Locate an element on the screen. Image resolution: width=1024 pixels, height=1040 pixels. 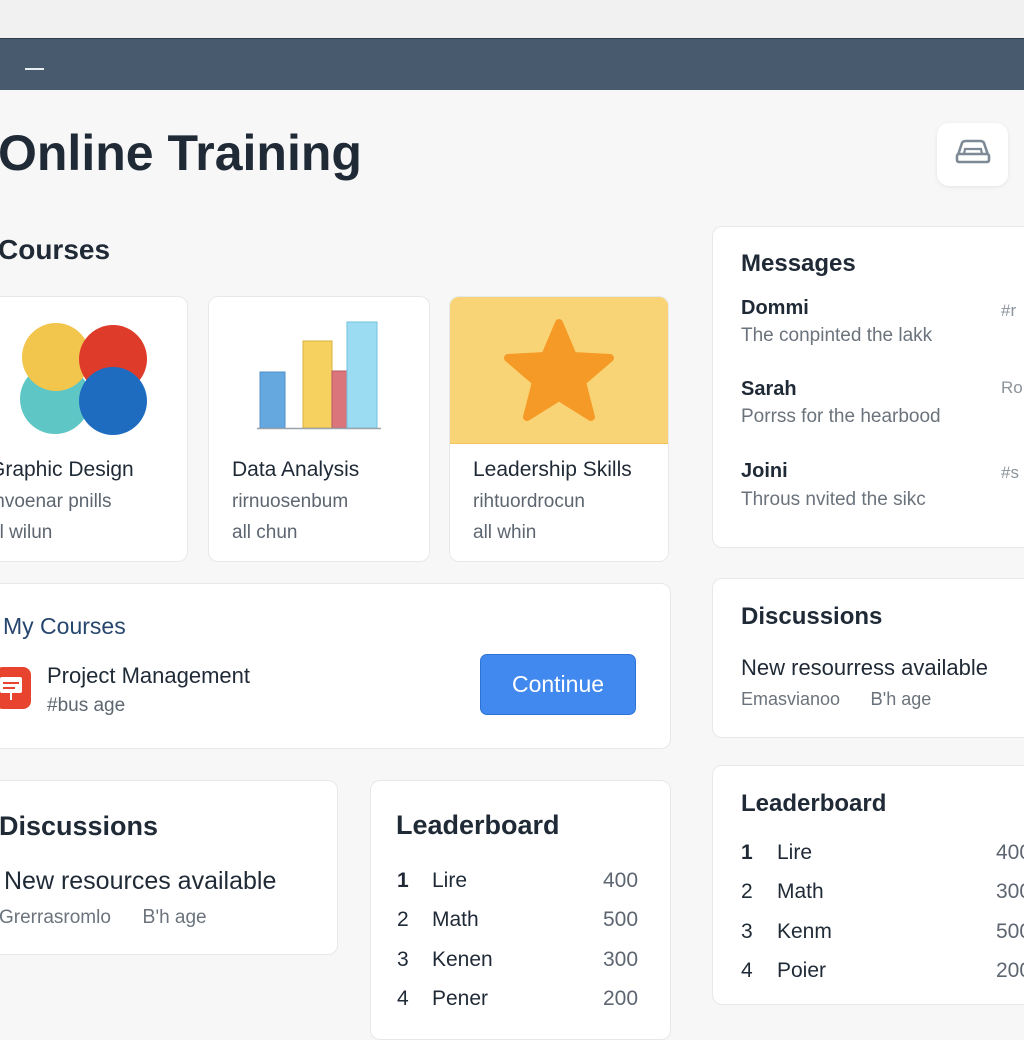
course-card-data-analysis: Data Analysis rirnuosenbum all chun is located at coordinates (319, 429).